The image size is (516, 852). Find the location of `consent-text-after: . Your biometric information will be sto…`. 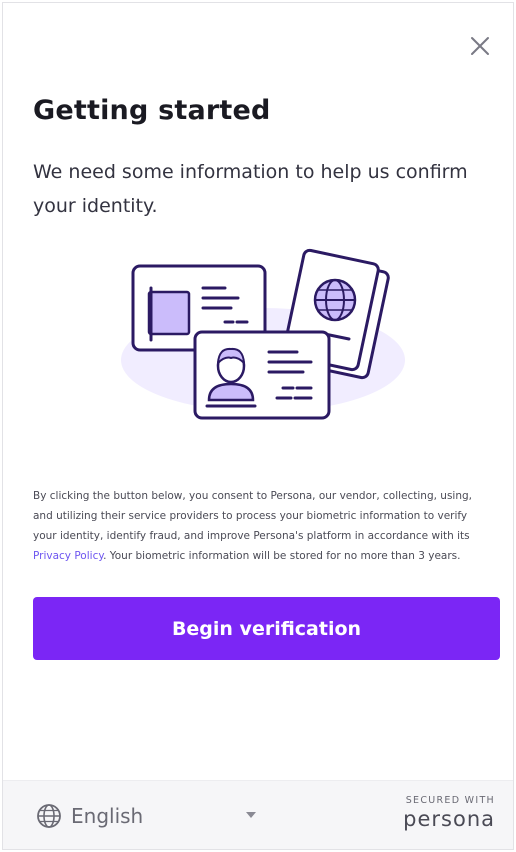

consent-text-after: . Your biometric information will be sto… is located at coordinates (282, 556).